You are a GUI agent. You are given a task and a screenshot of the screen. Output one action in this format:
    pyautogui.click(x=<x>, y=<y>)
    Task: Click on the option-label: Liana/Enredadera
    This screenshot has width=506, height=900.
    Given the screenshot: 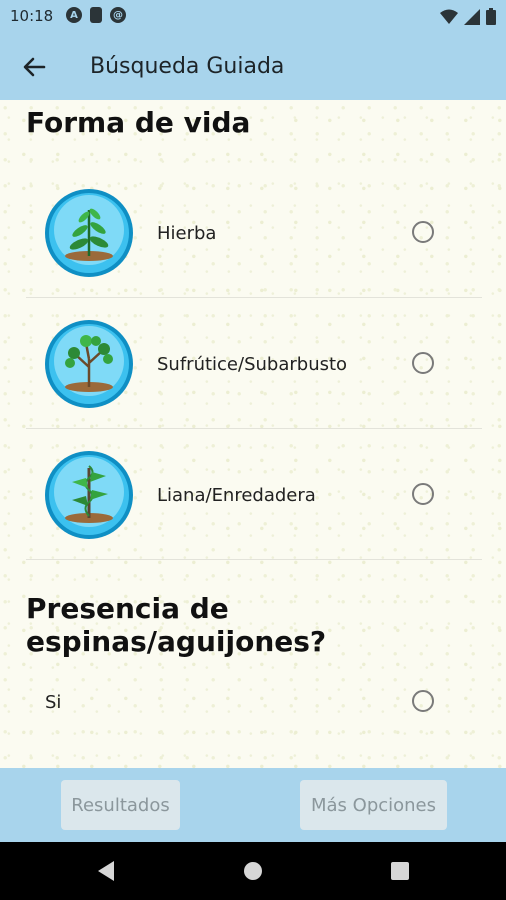 What is the action you would take?
    pyautogui.click(x=236, y=495)
    